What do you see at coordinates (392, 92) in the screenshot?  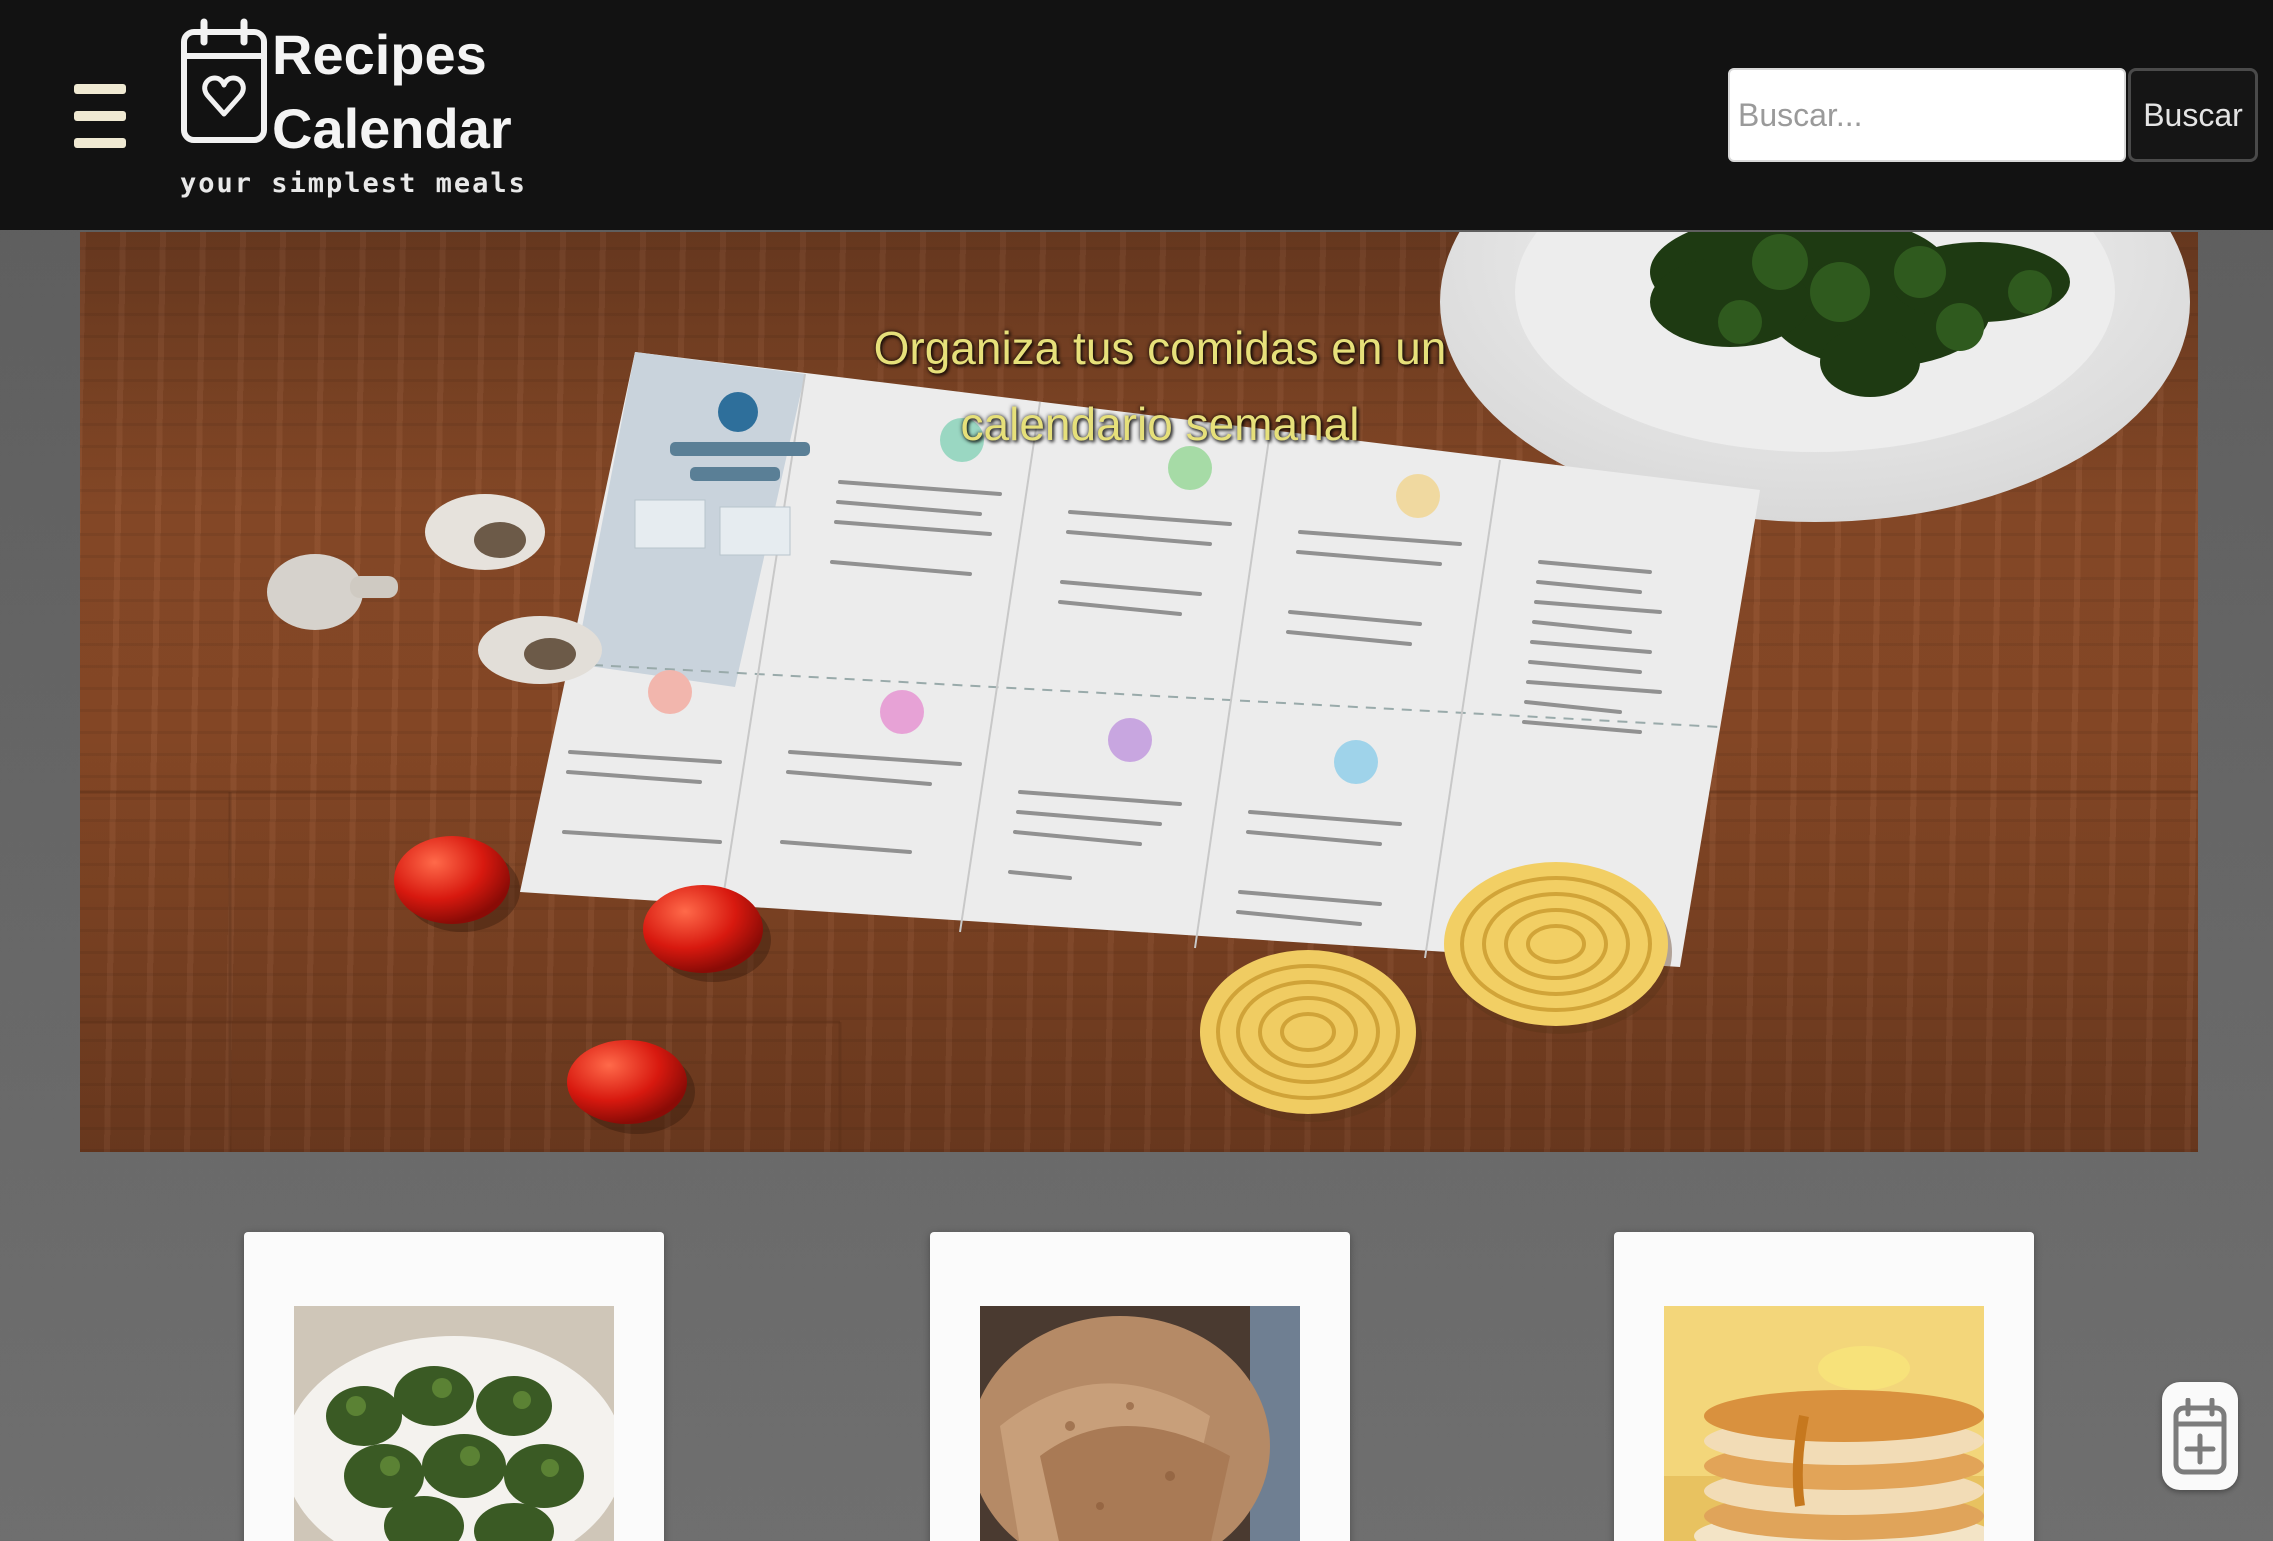 I see `logo-title: Recipes Calendar` at bounding box center [392, 92].